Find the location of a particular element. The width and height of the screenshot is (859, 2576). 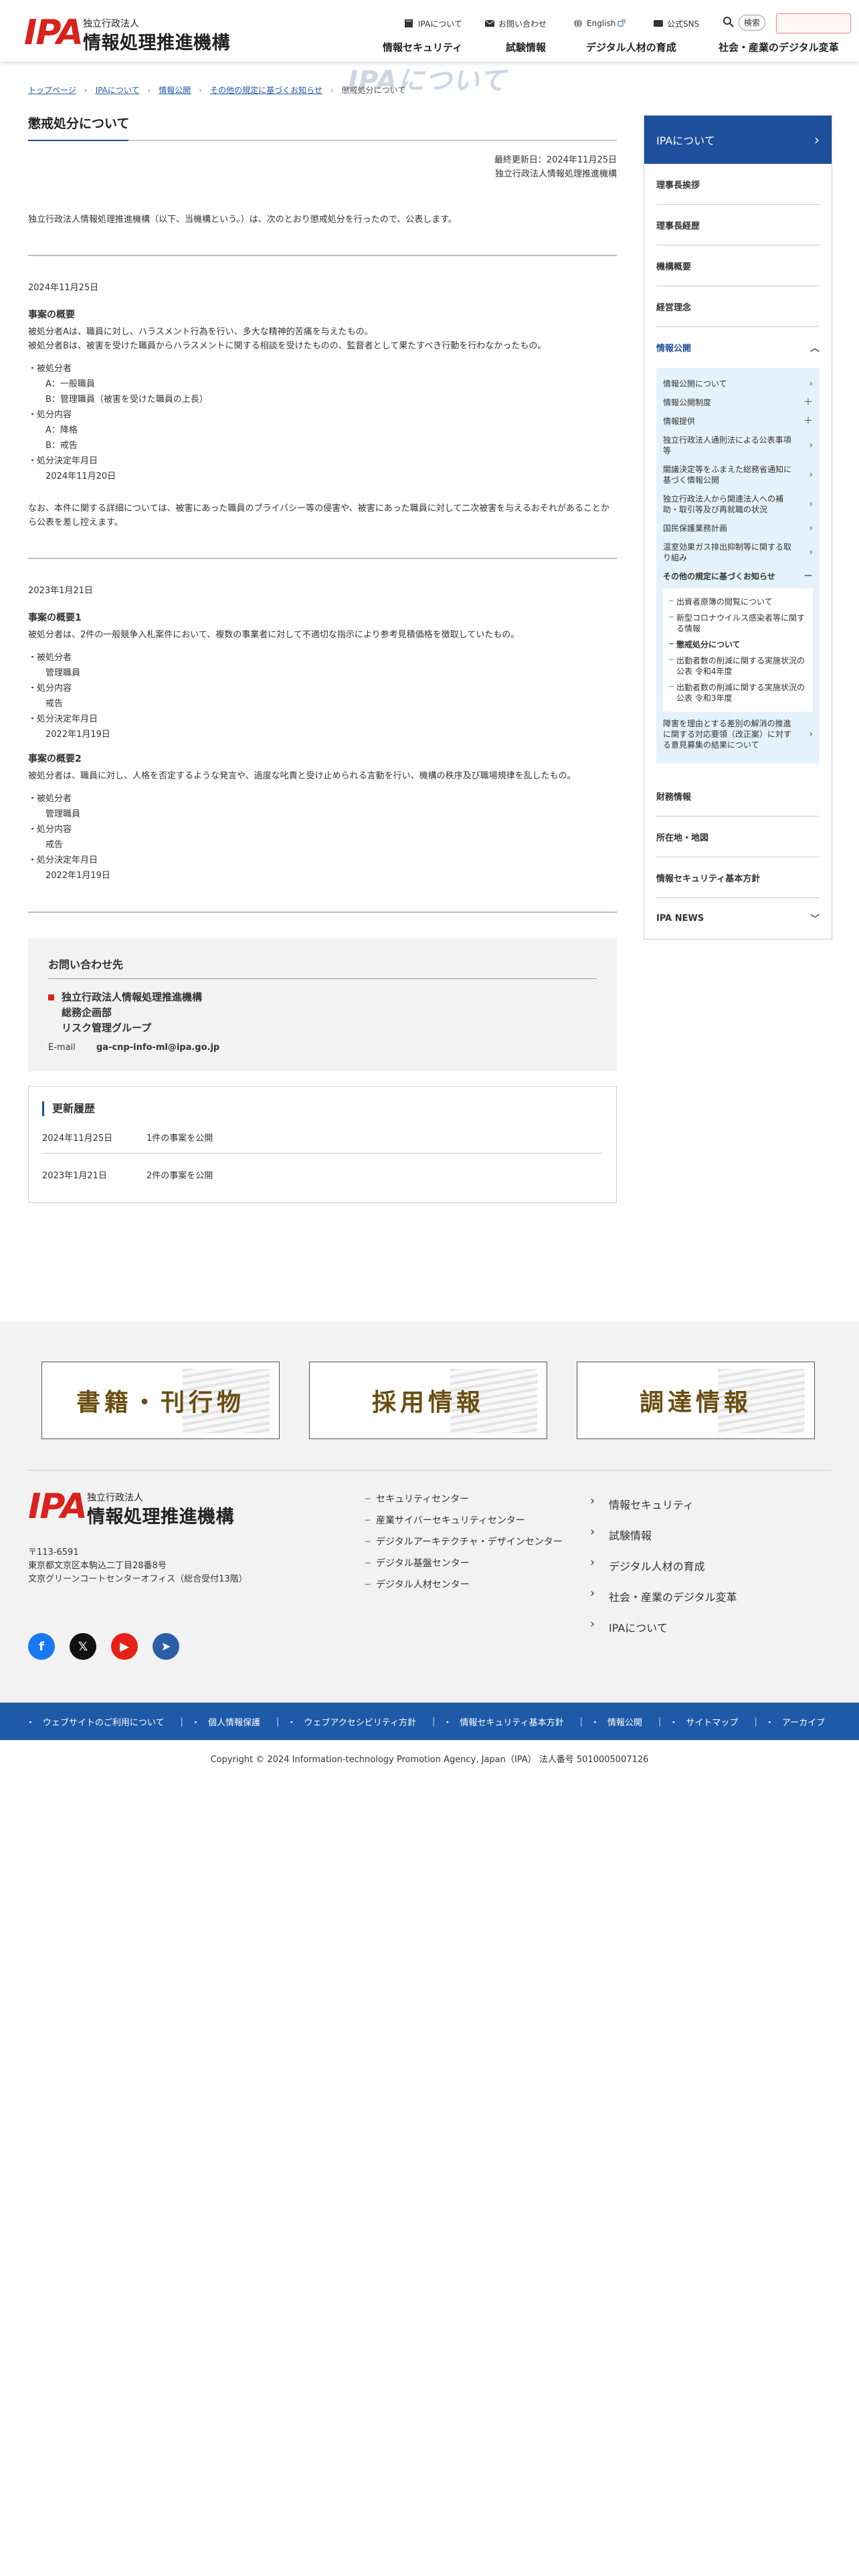

leaf-item: 出勤者数の削減に関する実施状況の公表 令和3年度 is located at coordinates (737, 693).